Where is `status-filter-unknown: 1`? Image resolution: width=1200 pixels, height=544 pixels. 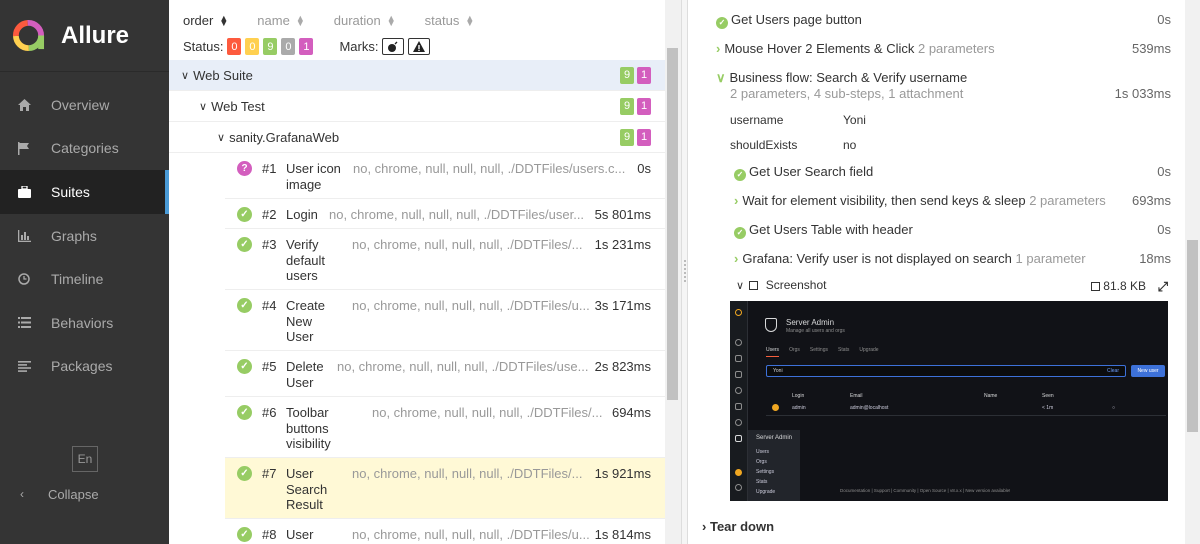 status-filter-unknown: 1 is located at coordinates (306, 46).